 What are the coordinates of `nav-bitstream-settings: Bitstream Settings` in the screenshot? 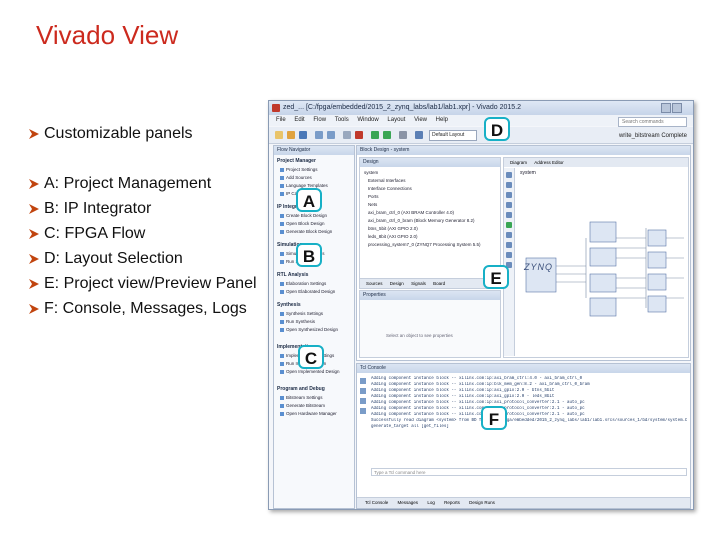 It's located at (301, 397).